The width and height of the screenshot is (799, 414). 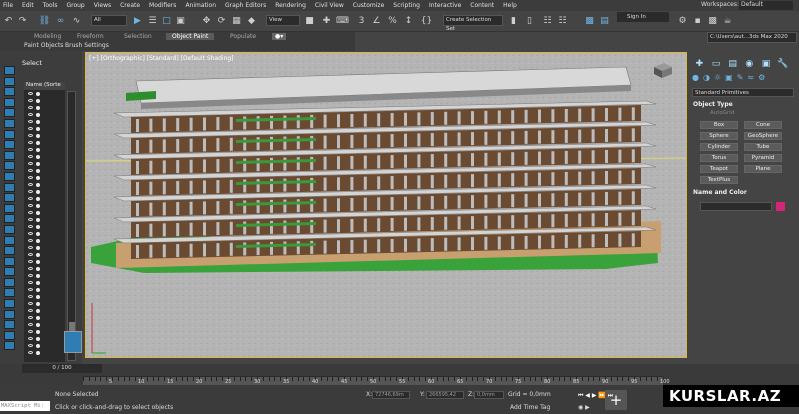 I want to click on brush-settings-label: Brush Settings, so click(x=87, y=45).